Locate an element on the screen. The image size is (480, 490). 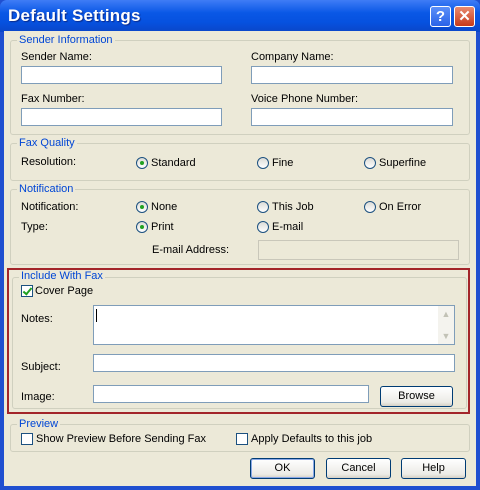
show-preview-checkbox is located at coordinates (27, 439).